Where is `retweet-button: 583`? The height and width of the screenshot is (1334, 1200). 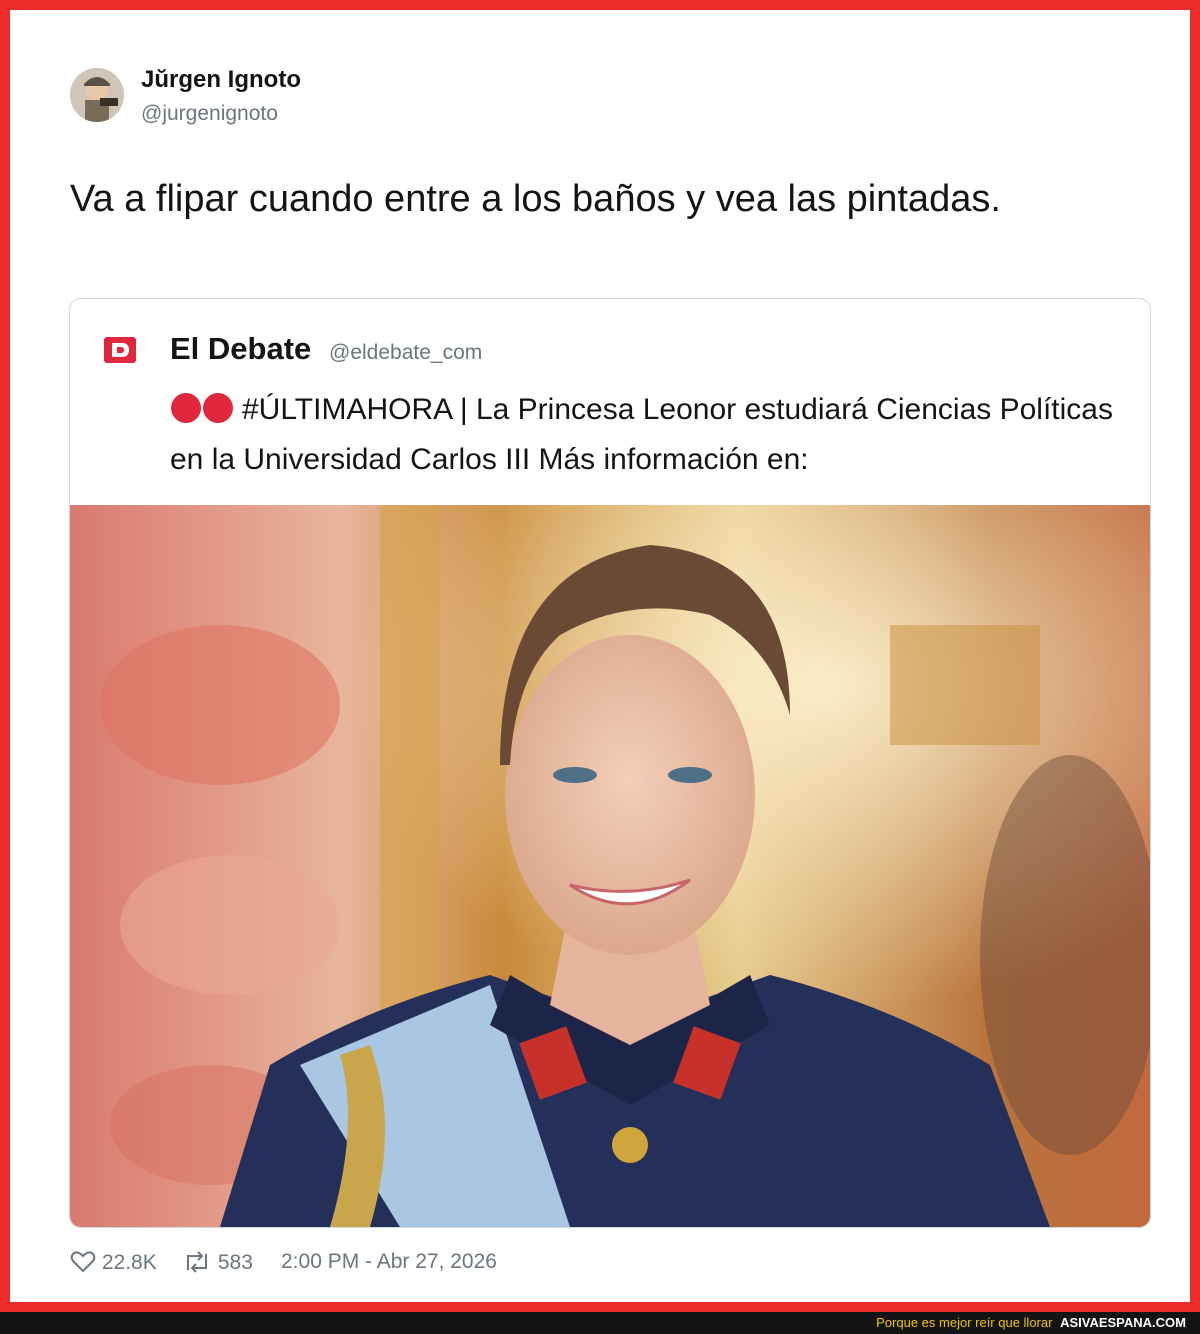
retweet-button: 583 is located at coordinates (217, 1262).